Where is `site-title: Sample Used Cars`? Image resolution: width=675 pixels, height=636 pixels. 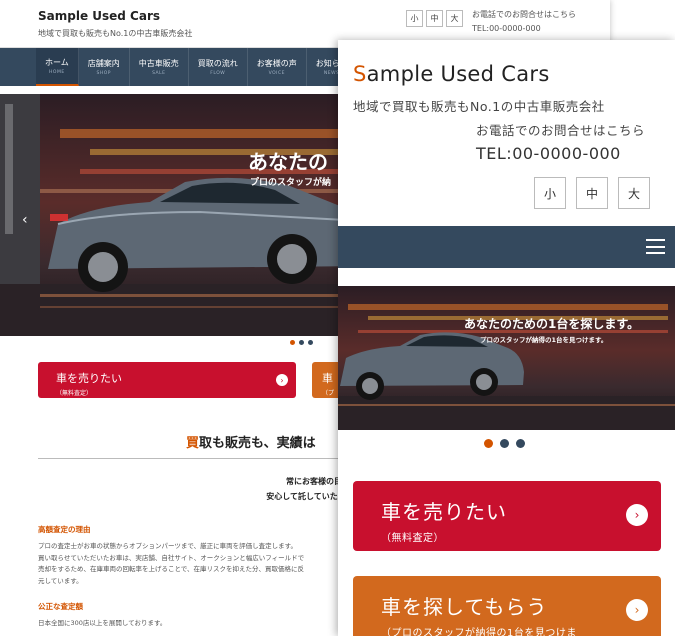 site-title: Sample Used Cars is located at coordinates (99, 16).